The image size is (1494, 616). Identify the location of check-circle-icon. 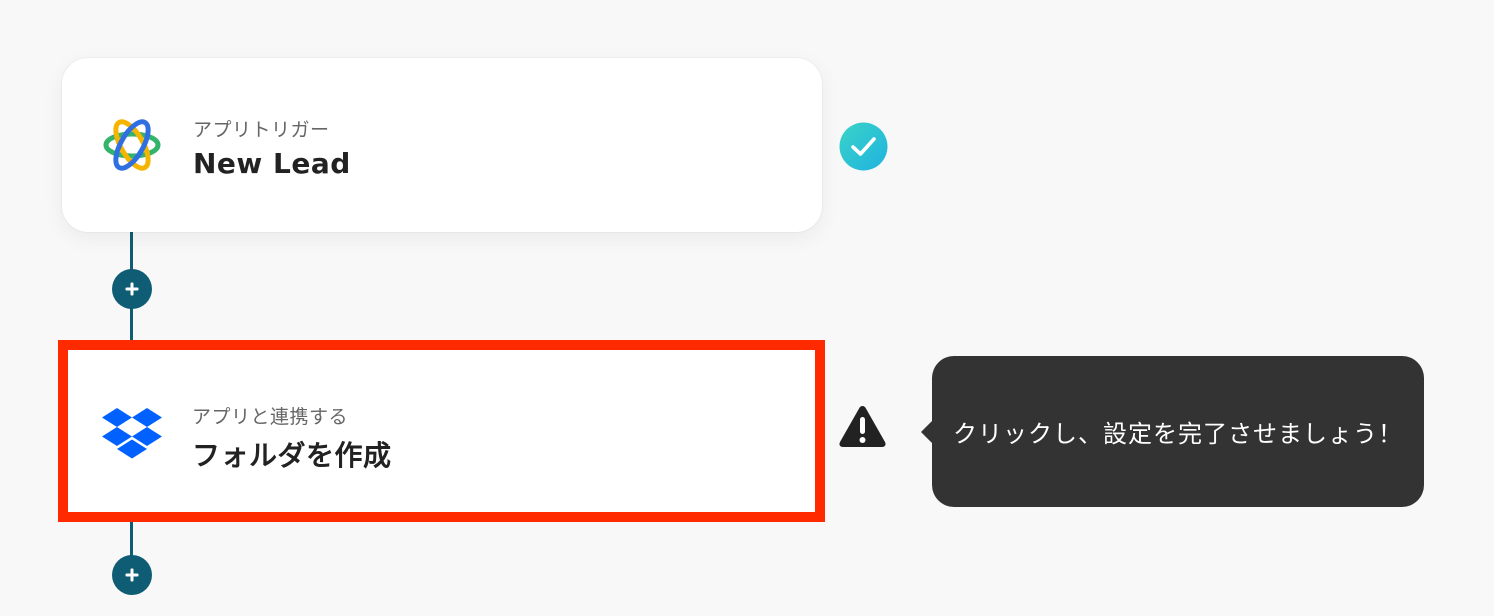
(863, 146).